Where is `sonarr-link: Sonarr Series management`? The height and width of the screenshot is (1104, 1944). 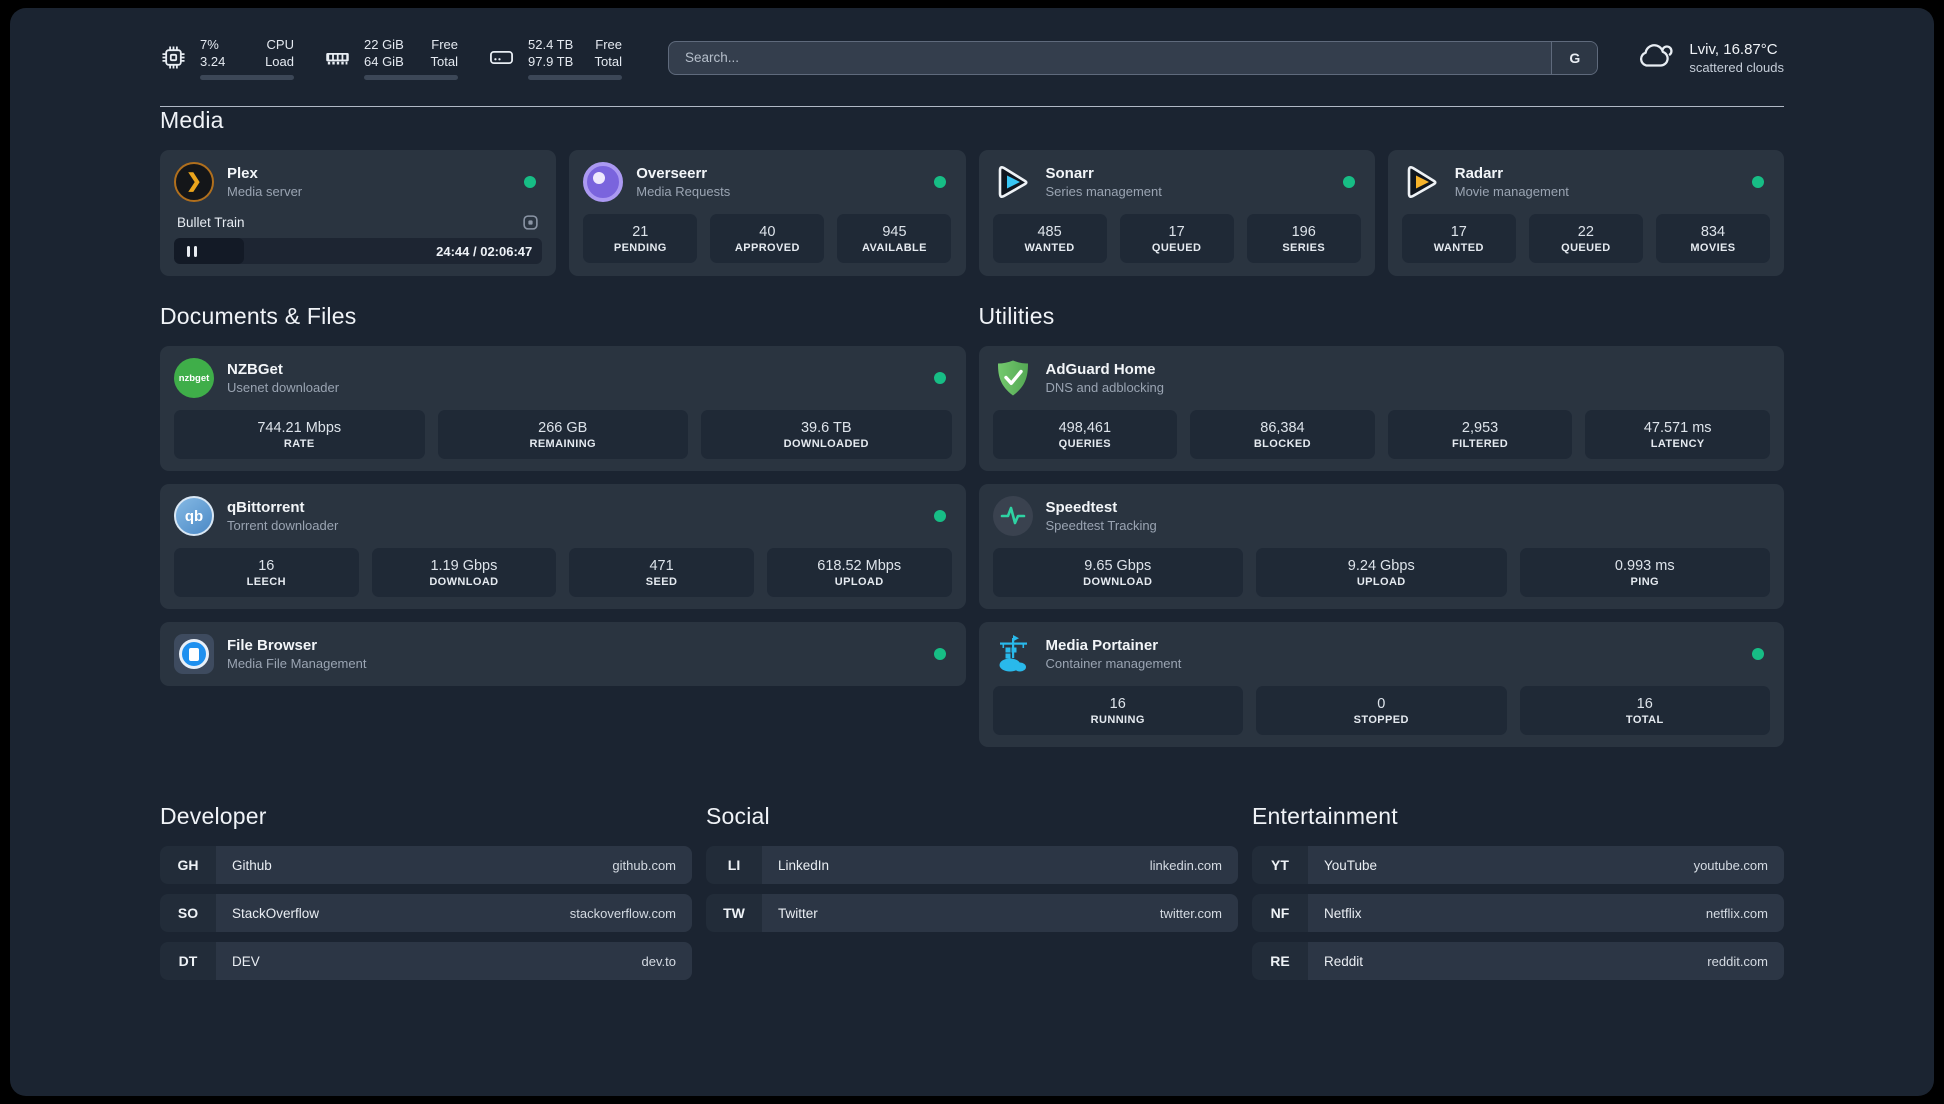
sonarr-link: Sonarr Series management is located at coordinates (1177, 182).